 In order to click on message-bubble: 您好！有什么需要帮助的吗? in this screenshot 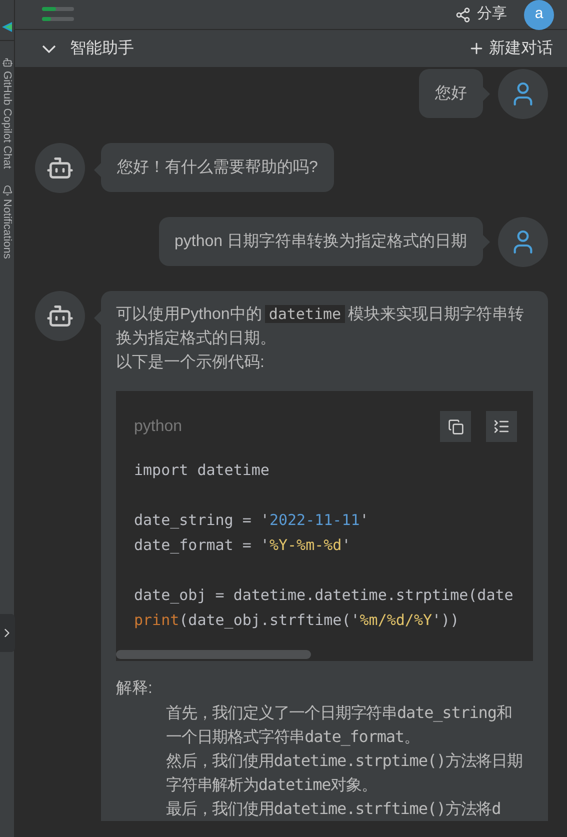, I will do `click(217, 167)`.